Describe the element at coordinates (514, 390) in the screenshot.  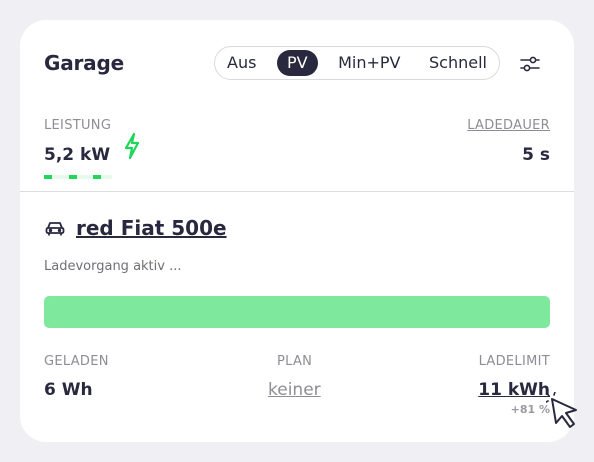
I see `limit-value-link: 11 kWh` at that location.